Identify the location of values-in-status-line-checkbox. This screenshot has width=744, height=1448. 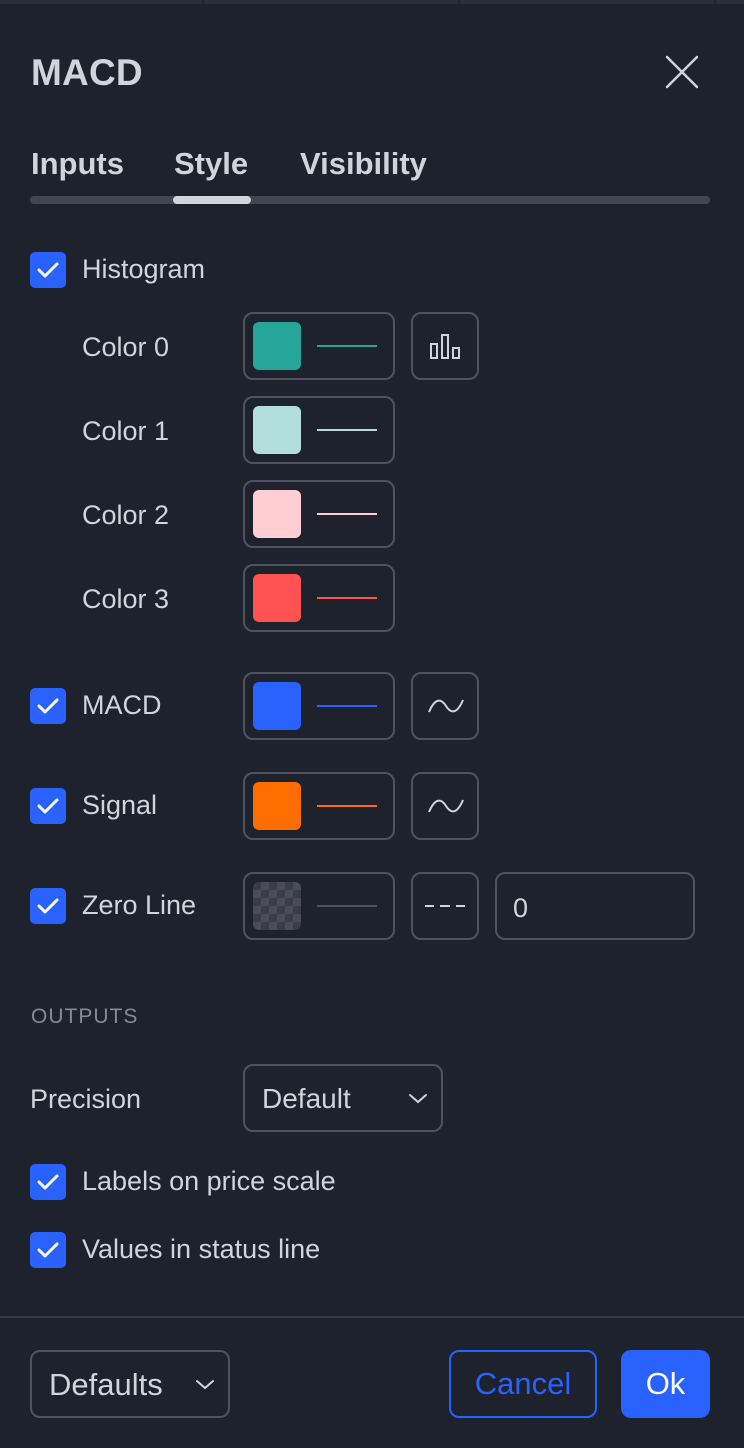
(48, 1250).